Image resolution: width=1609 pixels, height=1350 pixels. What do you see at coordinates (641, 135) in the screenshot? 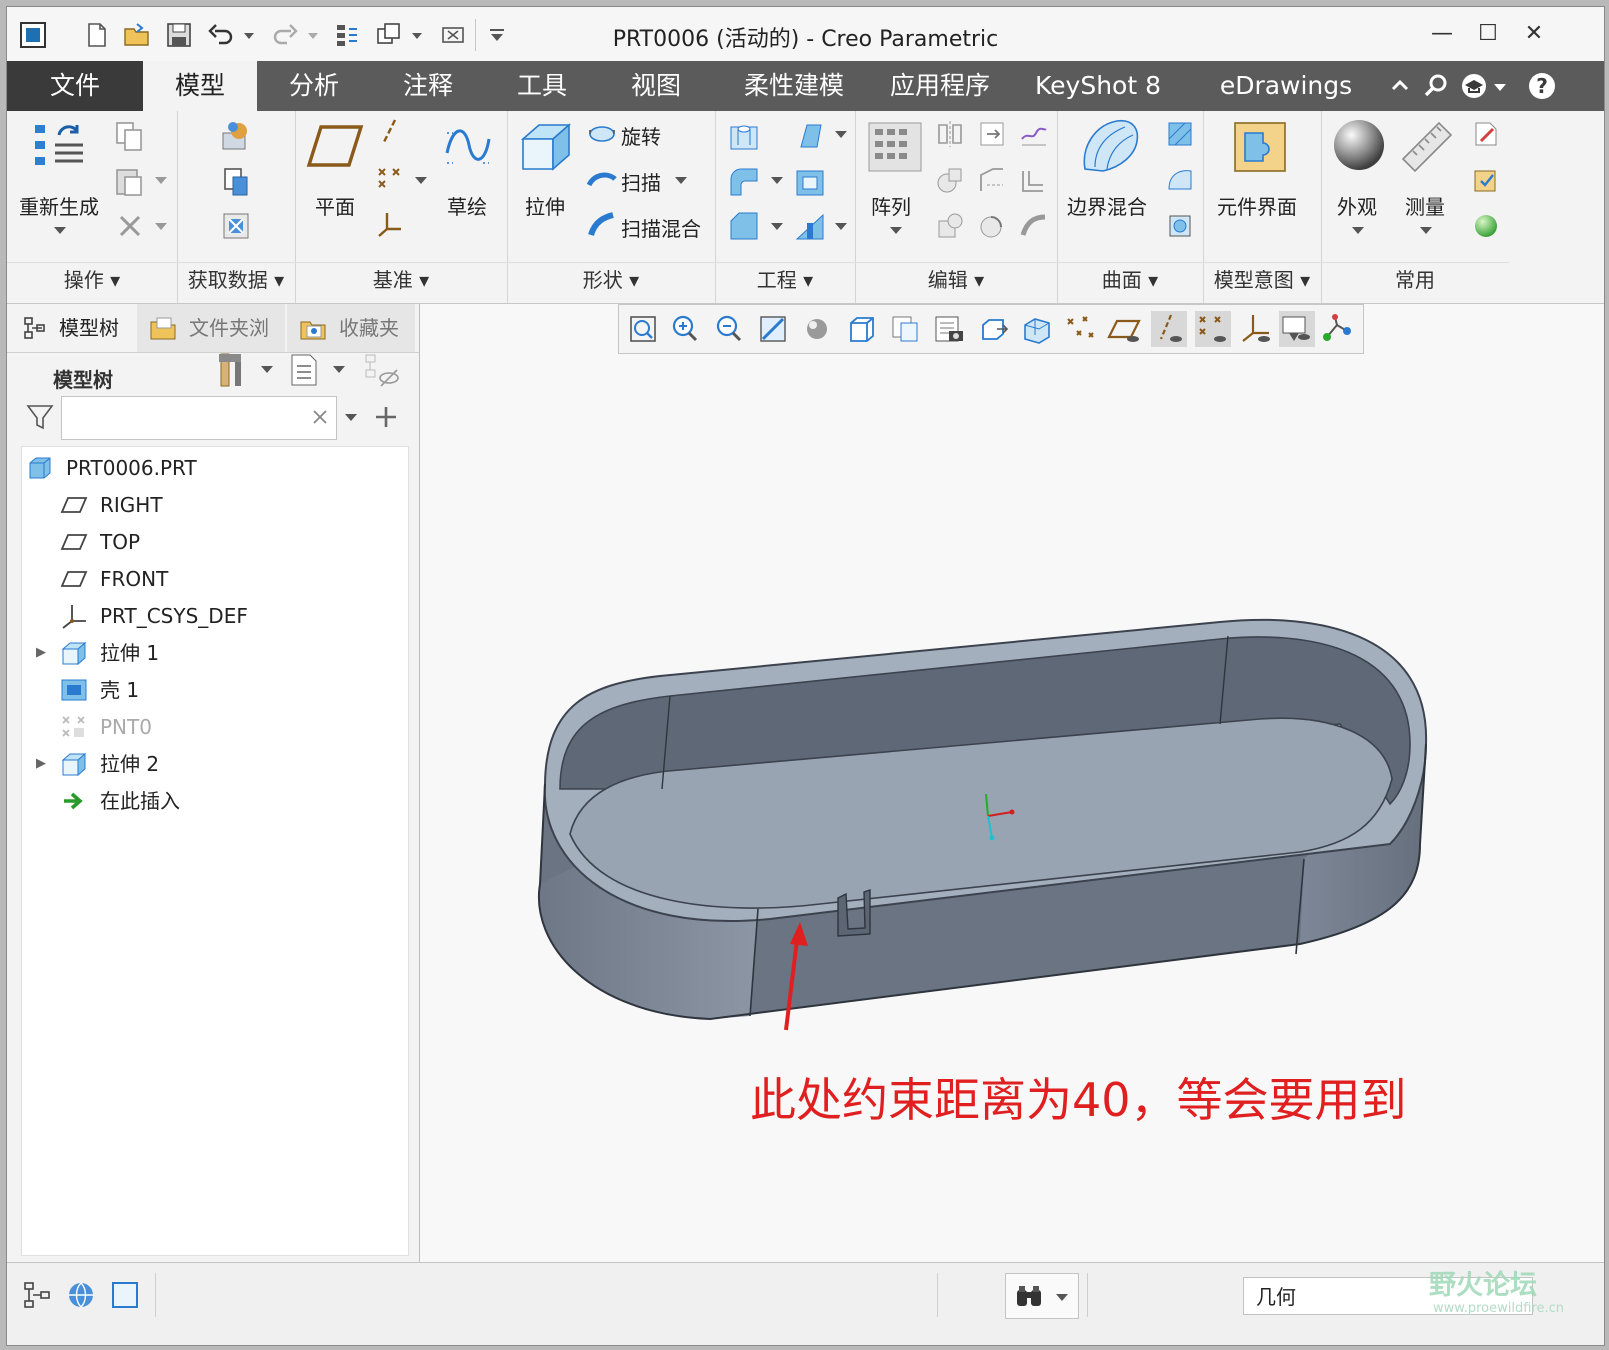
I see `revolve-button: 旋转` at bounding box center [641, 135].